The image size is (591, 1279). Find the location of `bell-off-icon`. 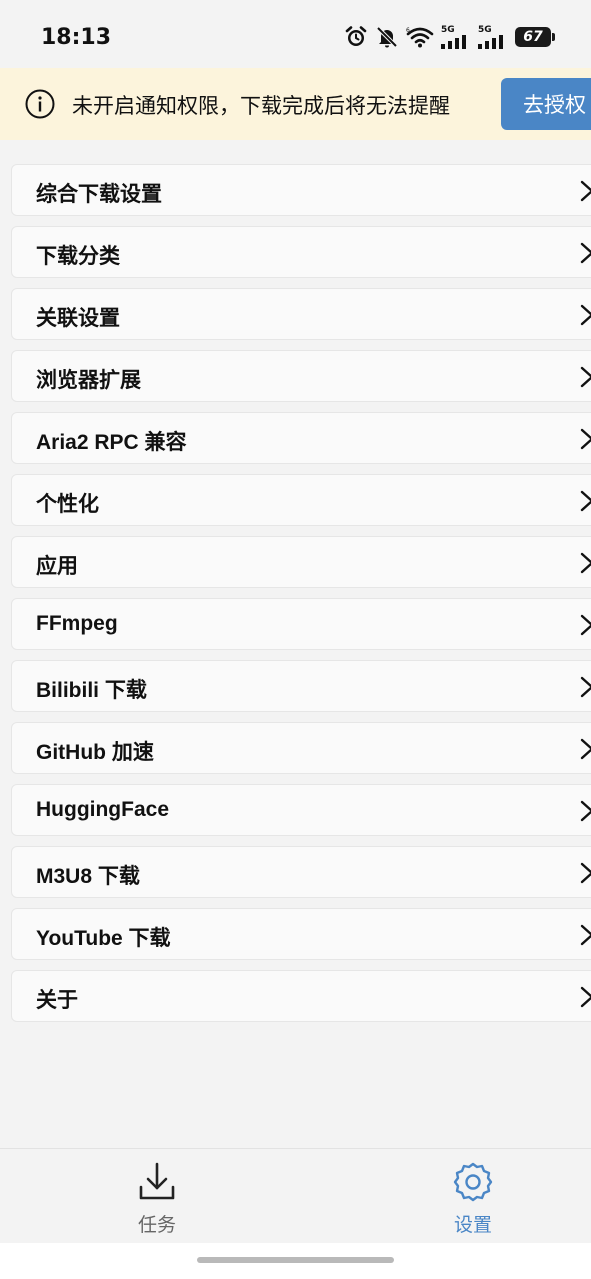

bell-off-icon is located at coordinates (387, 37).